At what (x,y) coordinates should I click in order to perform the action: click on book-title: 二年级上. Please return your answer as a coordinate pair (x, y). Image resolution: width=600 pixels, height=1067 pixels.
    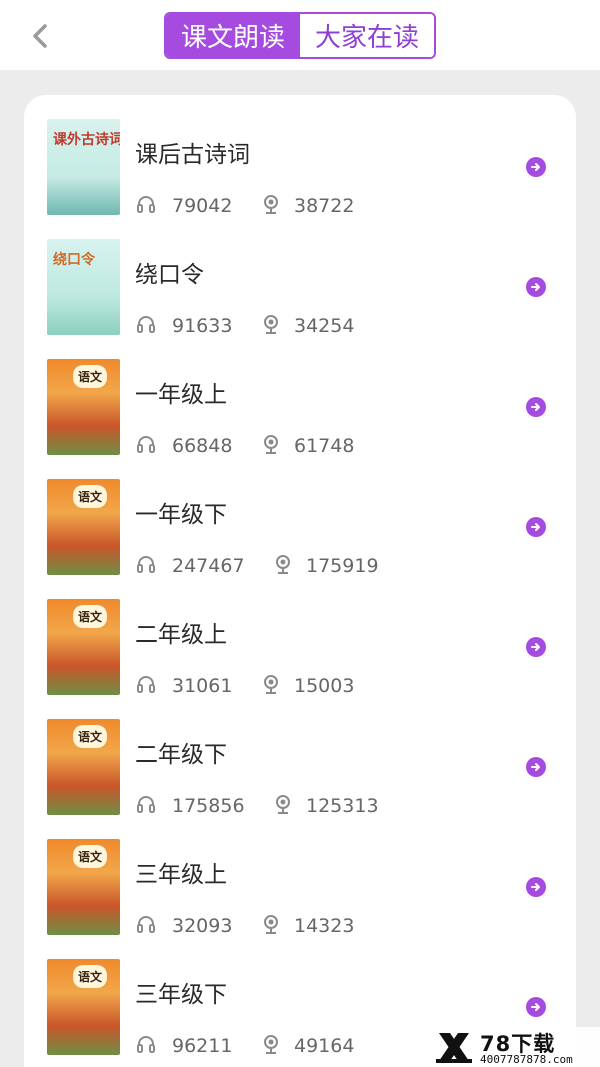
    Looking at the image, I should click on (181, 635).